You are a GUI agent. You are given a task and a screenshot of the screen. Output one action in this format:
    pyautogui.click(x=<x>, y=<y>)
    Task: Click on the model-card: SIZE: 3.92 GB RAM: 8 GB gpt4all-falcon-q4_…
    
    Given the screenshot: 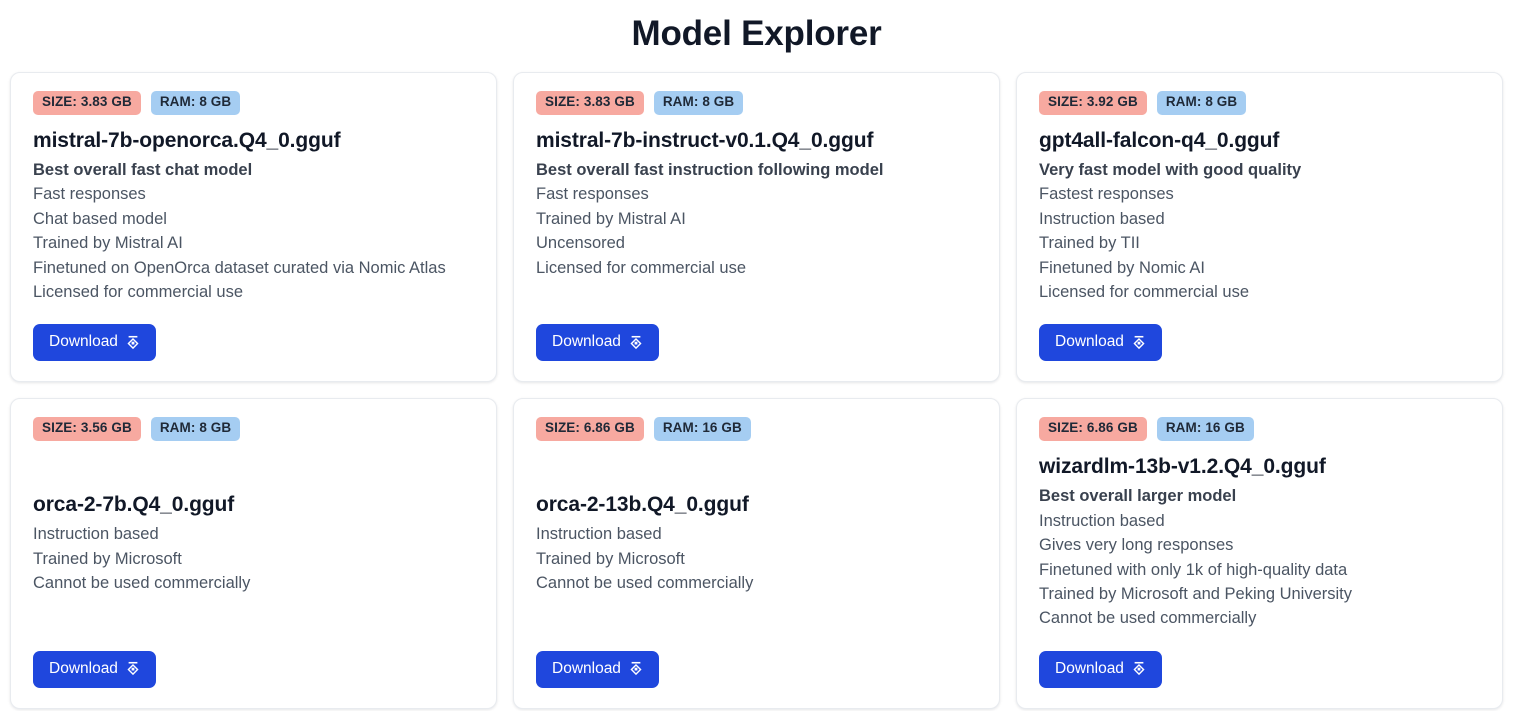 What is the action you would take?
    pyautogui.click(x=1259, y=227)
    